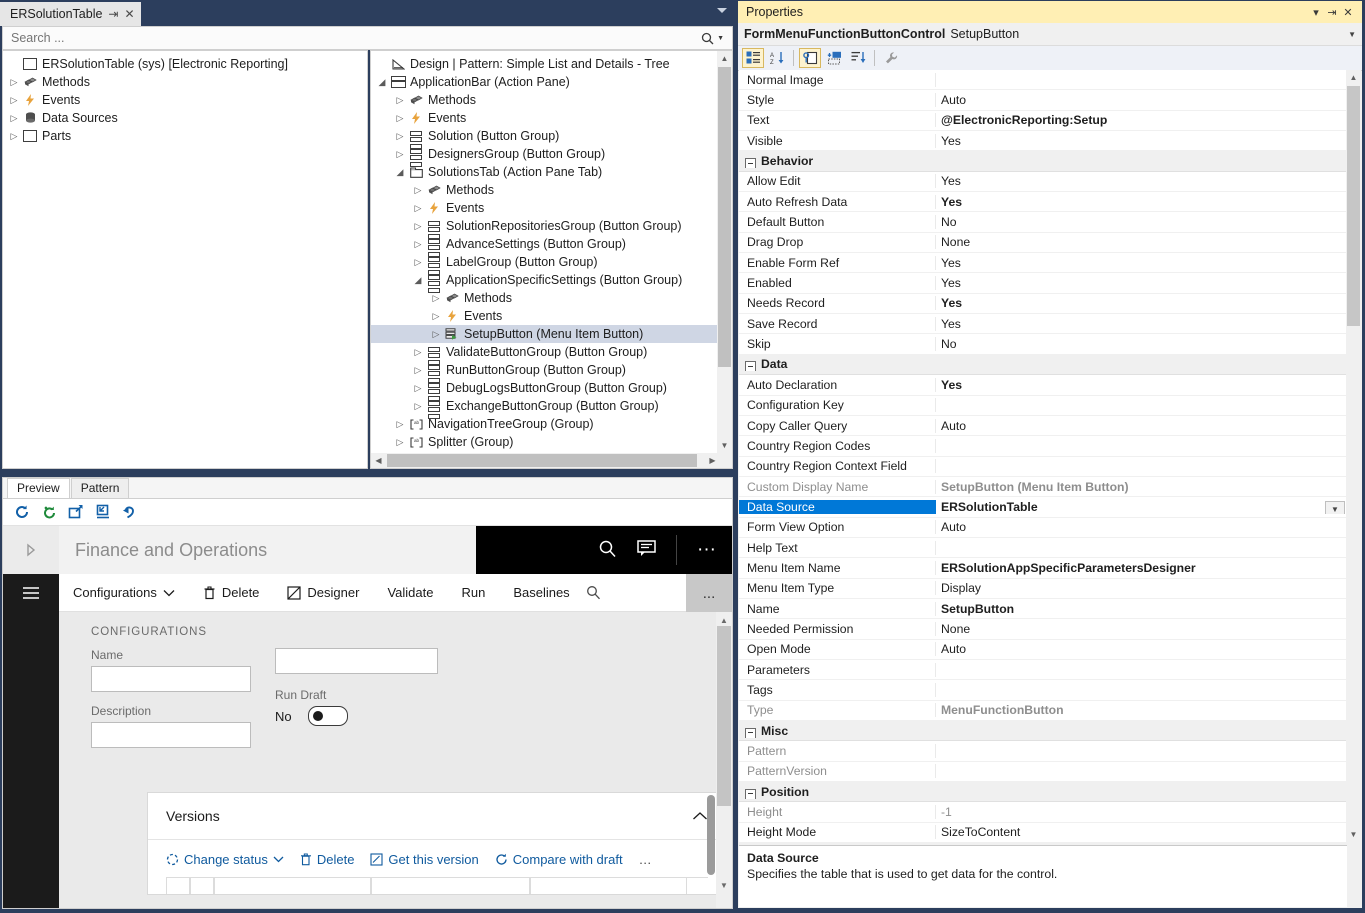  What do you see at coordinates (1043, 609) in the screenshot?
I see `property-row: Name SetupButton` at bounding box center [1043, 609].